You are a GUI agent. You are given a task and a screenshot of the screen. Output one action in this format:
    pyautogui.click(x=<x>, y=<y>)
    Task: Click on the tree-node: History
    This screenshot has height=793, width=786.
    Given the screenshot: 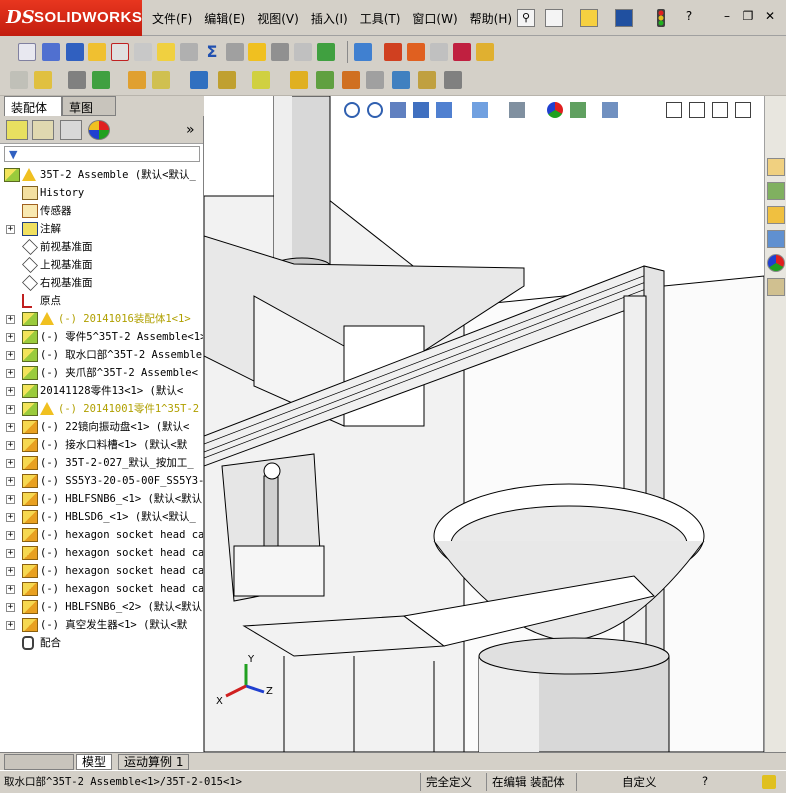 What is the action you would take?
    pyautogui.click(x=101, y=193)
    